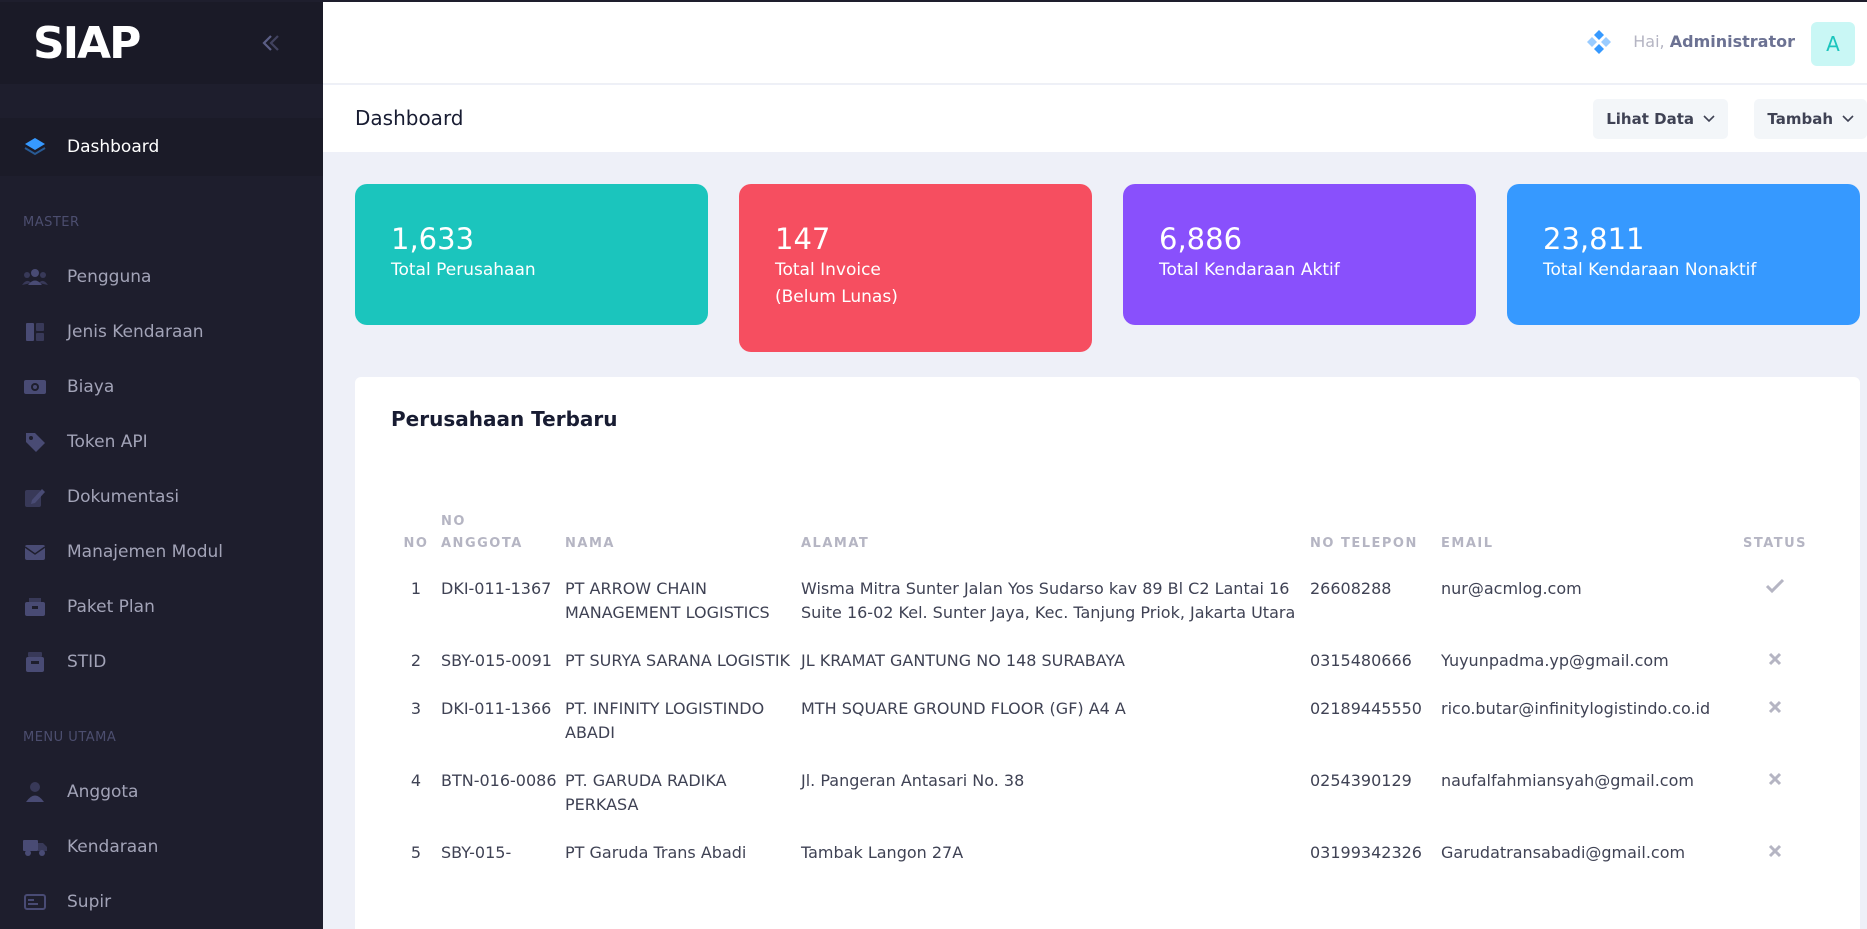 This screenshot has width=1867, height=929. Describe the element at coordinates (803, 239) in the screenshot. I see `stat-value: 147` at that location.